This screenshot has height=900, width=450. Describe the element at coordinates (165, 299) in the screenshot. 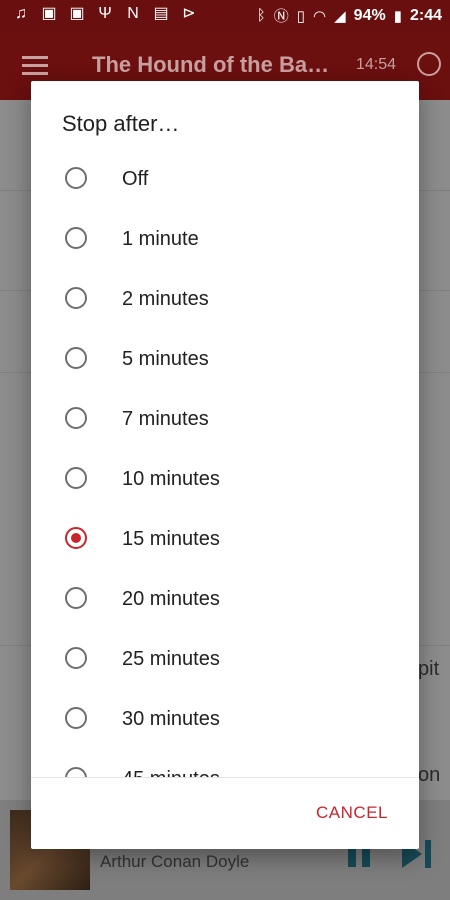

I see `option-label: 2 minutes` at that location.